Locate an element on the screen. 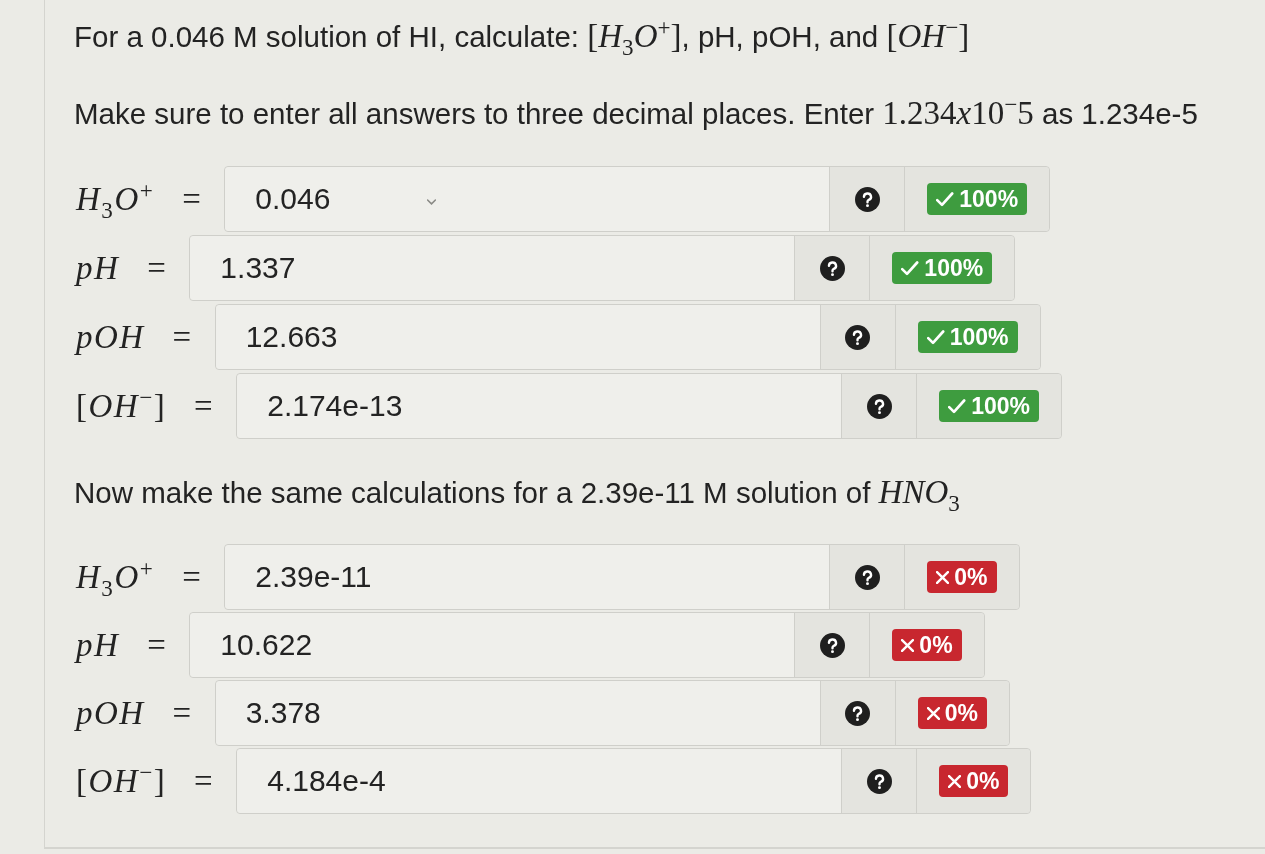 The image size is (1265, 854). prompt-text: Now make the same calculations for a 2.39e-11 M solution of HNO$_{3}$ is located at coordinates (517, 492).